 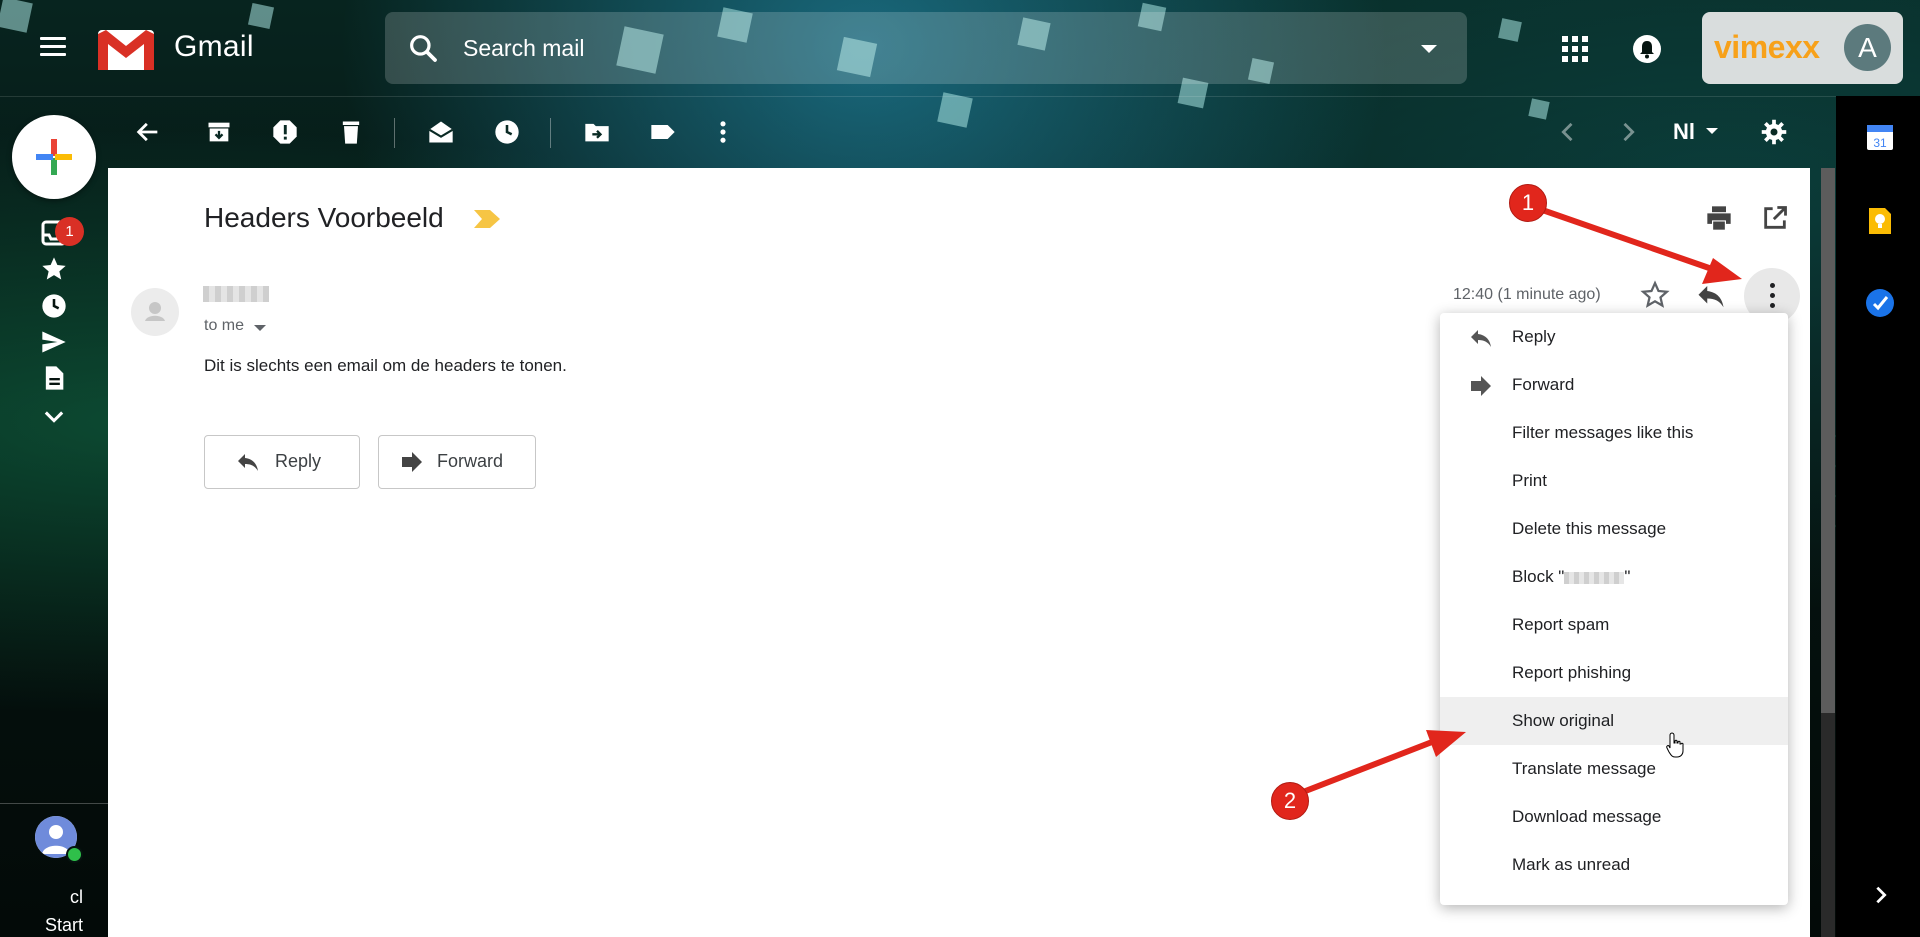 What do you see at coordinates (1684, 132) in the screenshot?
I see `input-tools-language: Nl` at bounding box center [1684, 132].